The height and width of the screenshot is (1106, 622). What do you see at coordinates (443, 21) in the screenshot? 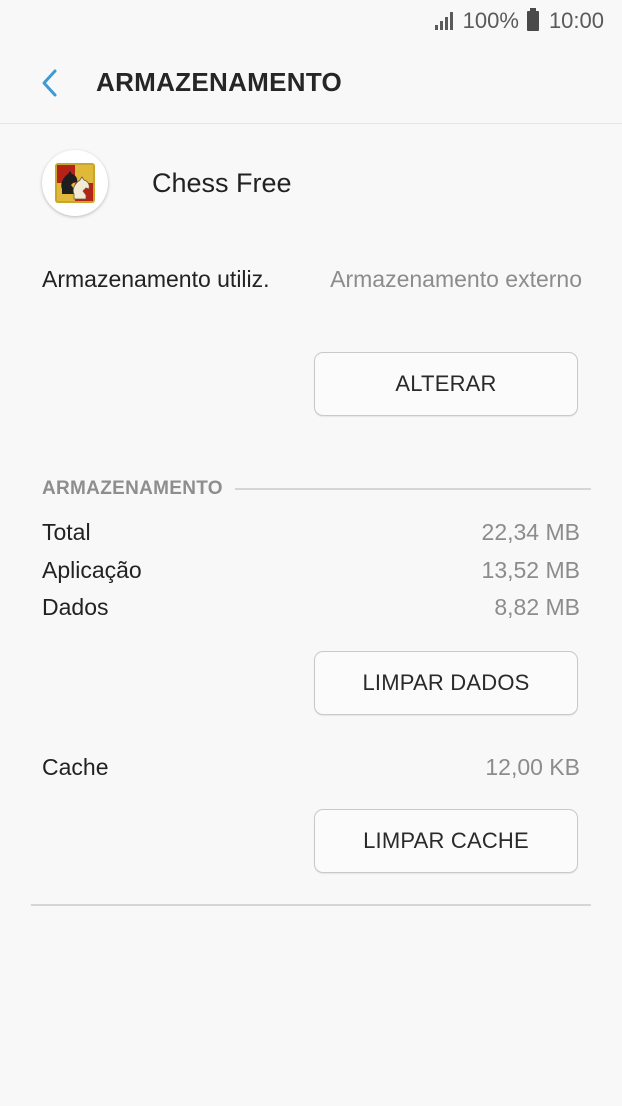
I see `signal-icon` at bounding box center [443, 21].